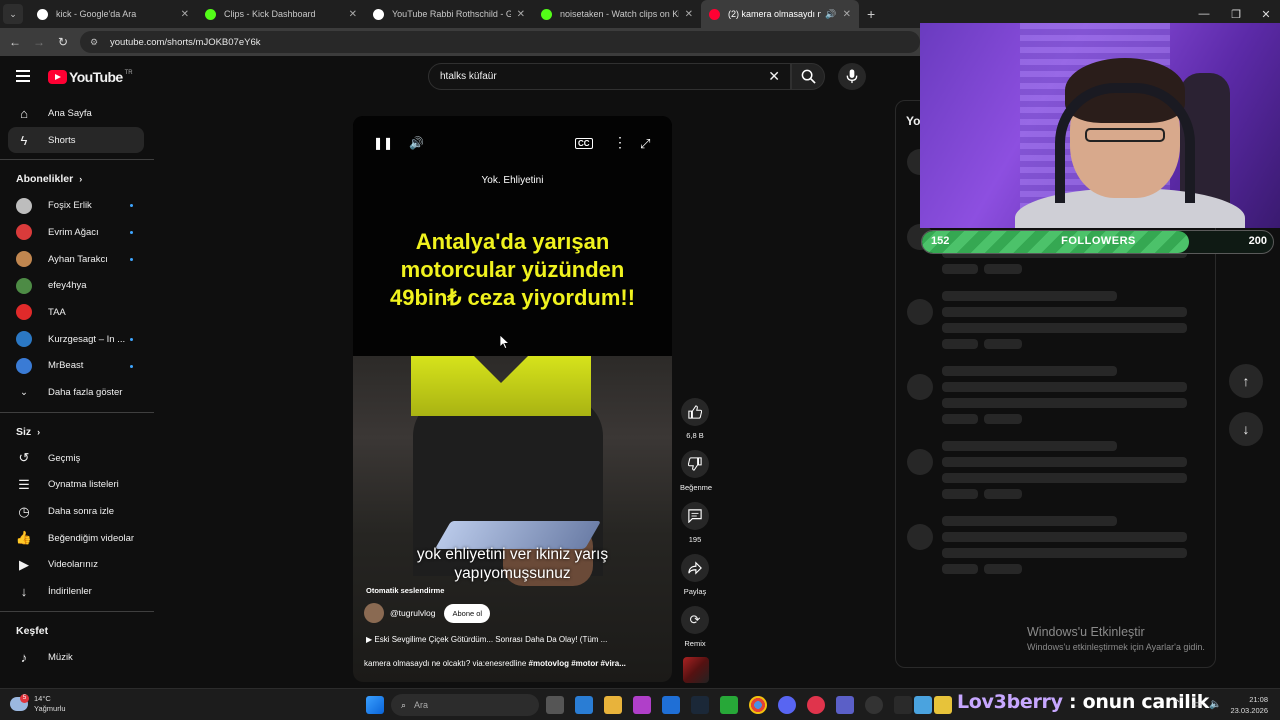 This screenshot has width=1280, height=720. Describe the element at coordinates (15, 42) in the screenshot. I see `back-button: ←` at that location.